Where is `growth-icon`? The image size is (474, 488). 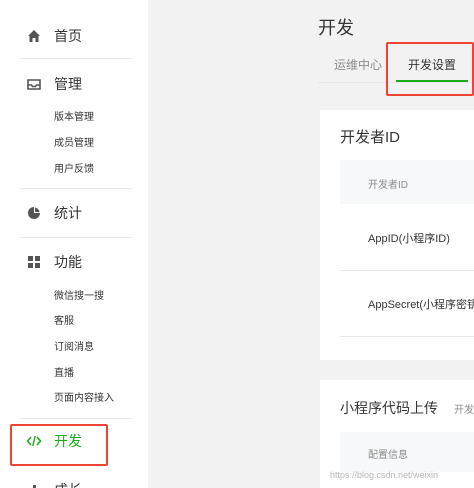
growth-icon is located at coordinates (34, 485).